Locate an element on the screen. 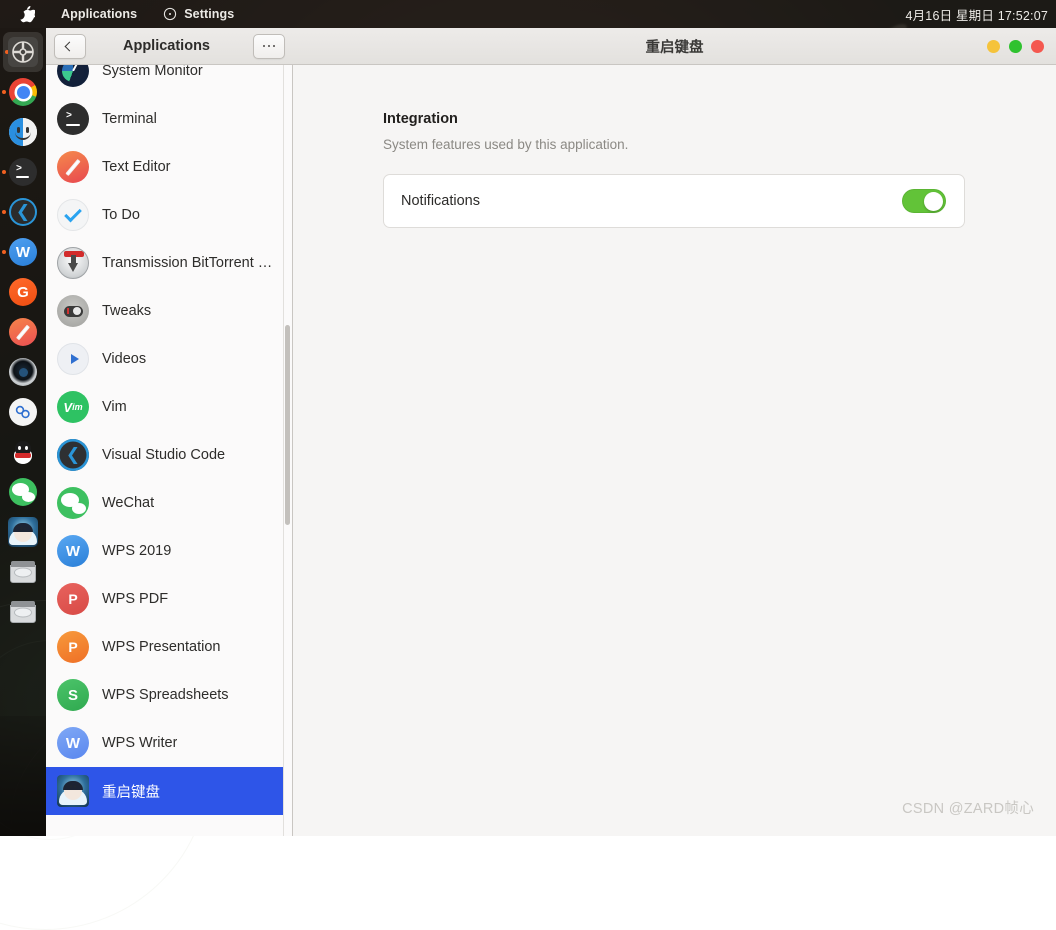 Image resolution: width=1056 pixels, height=930 pixels. dock-item-gitkraken: G is located at coordinates (23, 292).